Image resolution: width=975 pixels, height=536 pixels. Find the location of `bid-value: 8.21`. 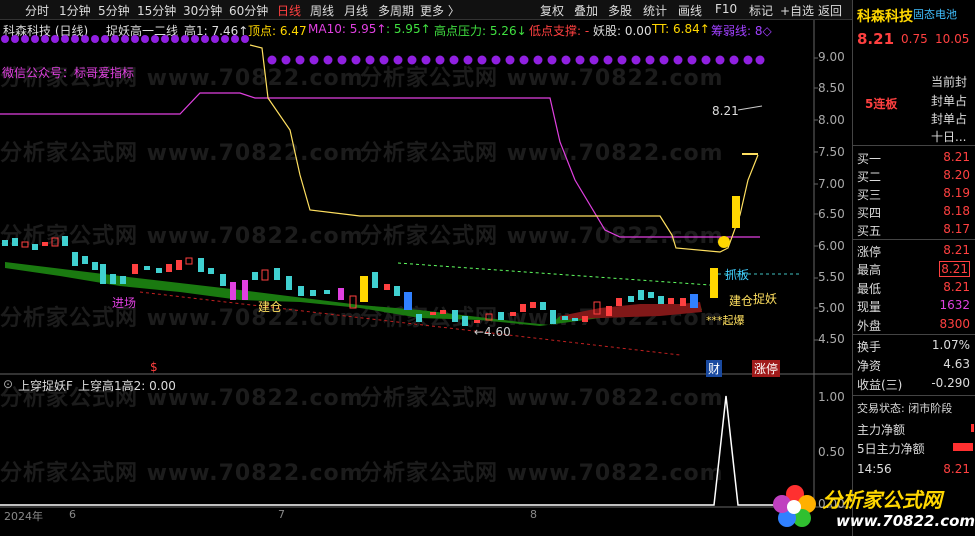

bid-value: 8.21 is located at coordinates (956, 157).